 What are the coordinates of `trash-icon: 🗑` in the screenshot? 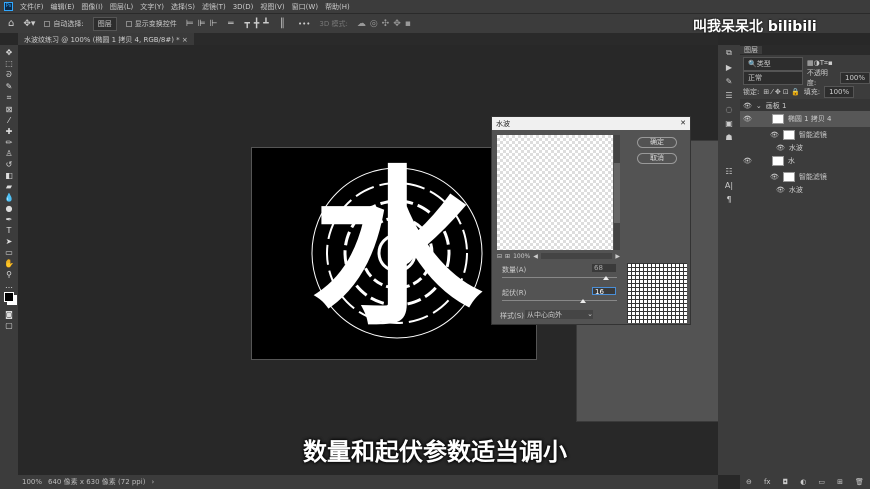 It's located at (859, 482).